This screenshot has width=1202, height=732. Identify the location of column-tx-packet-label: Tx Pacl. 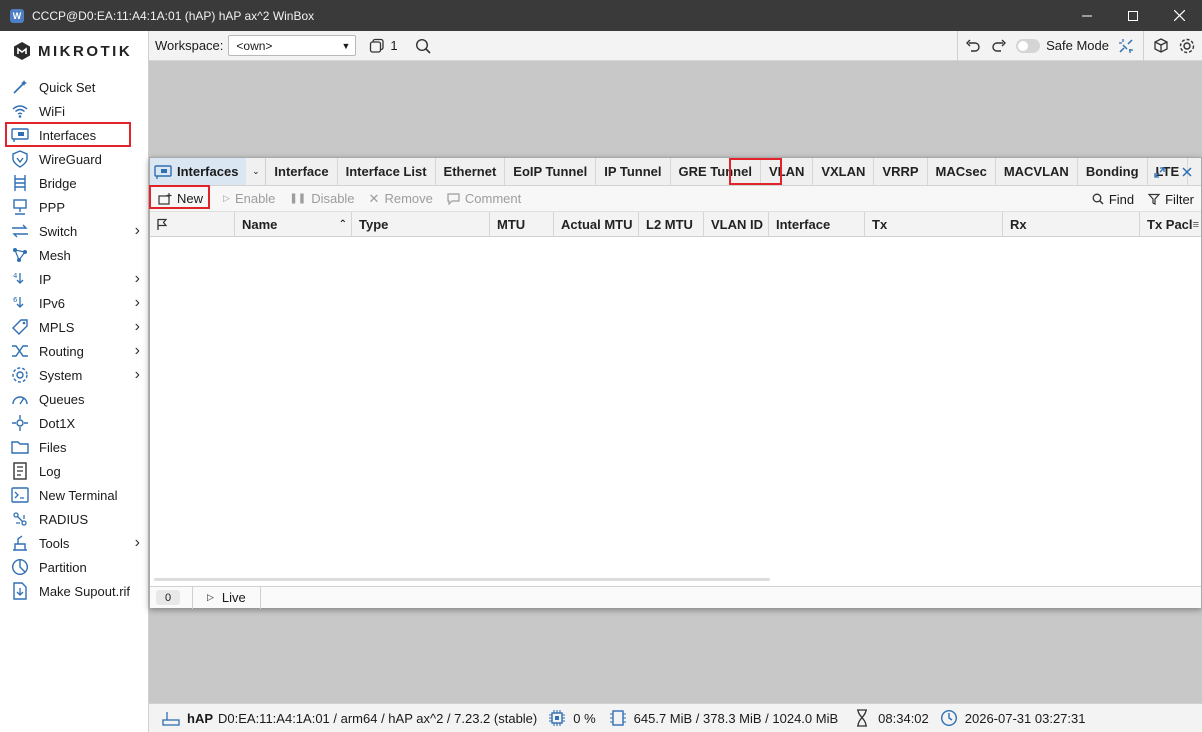
(1170, 224).